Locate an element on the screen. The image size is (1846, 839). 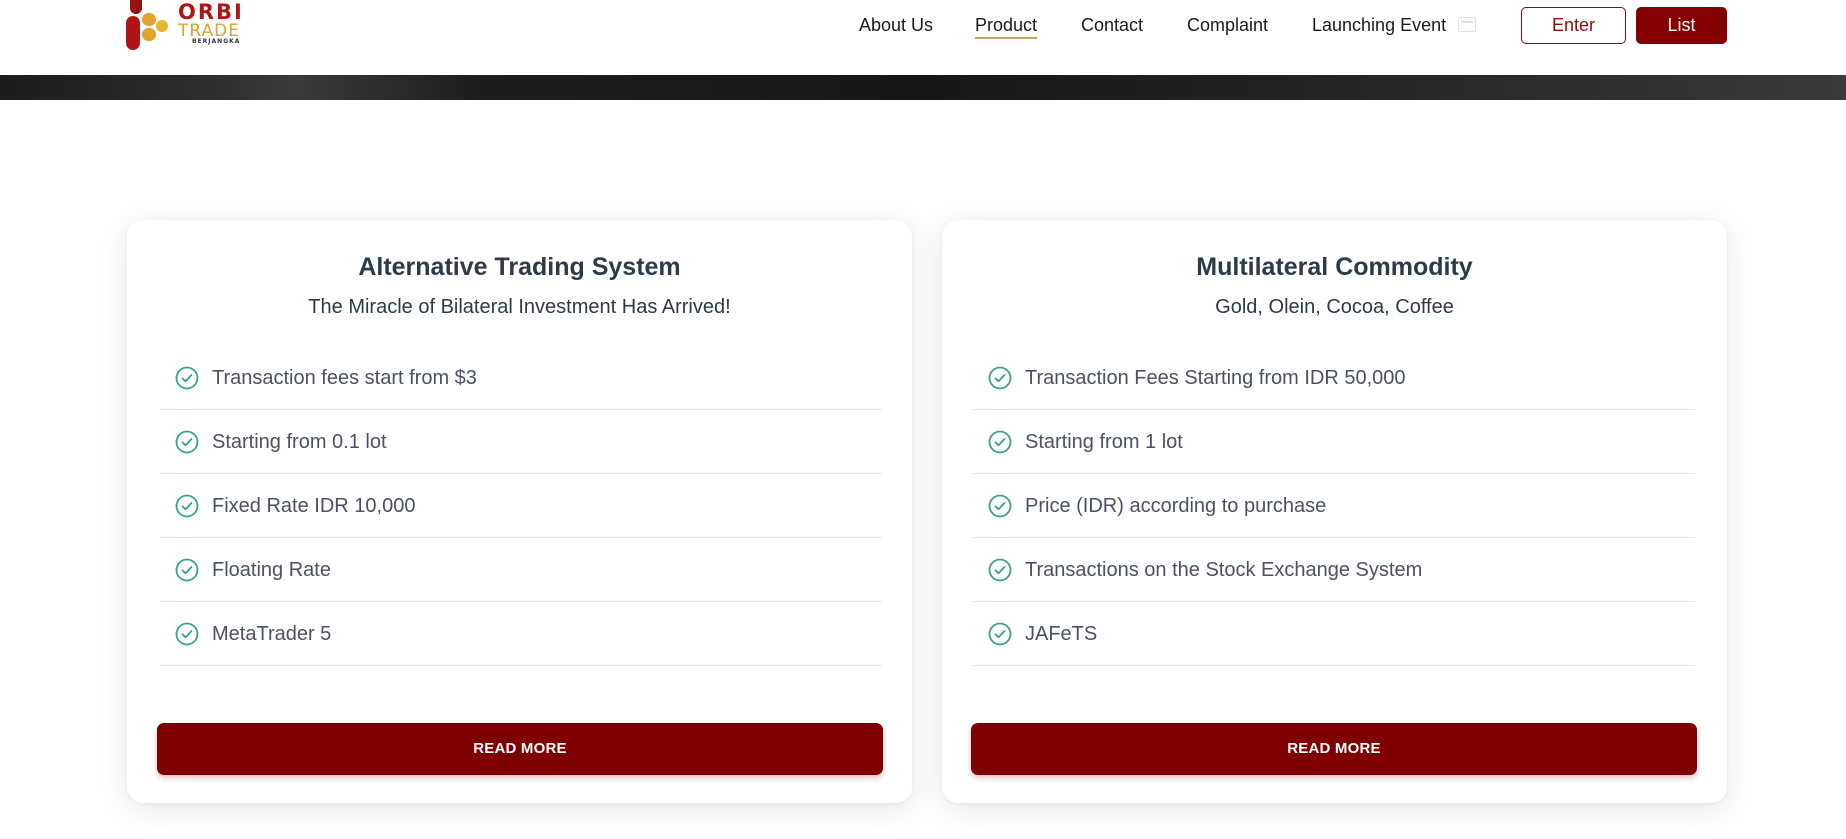
feature-item: Starting from 0.1 lot is located at coordinates (521, 442).